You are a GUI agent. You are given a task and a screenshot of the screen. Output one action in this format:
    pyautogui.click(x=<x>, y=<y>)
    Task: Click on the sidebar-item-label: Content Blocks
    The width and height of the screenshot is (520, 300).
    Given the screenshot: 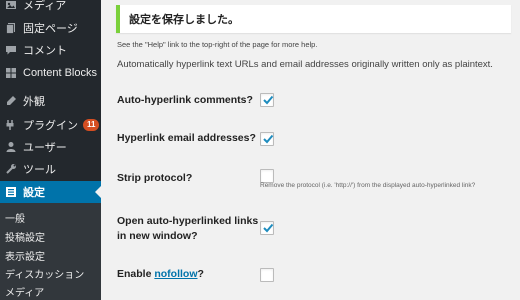 What is the action you would take?
    pyautogui.click(x=60, y=73)
    